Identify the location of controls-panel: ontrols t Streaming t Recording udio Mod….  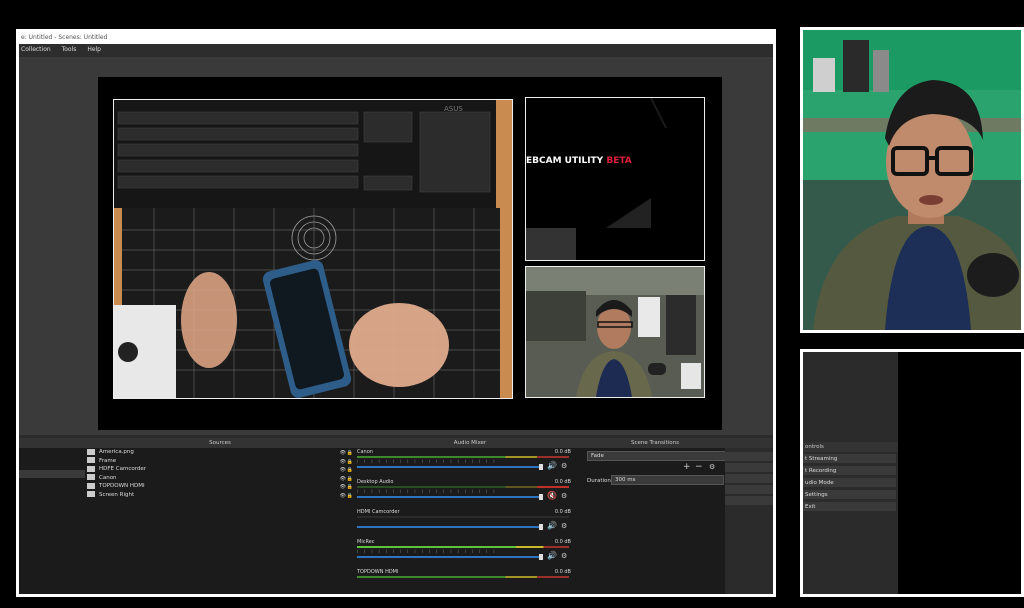
(912, 473).